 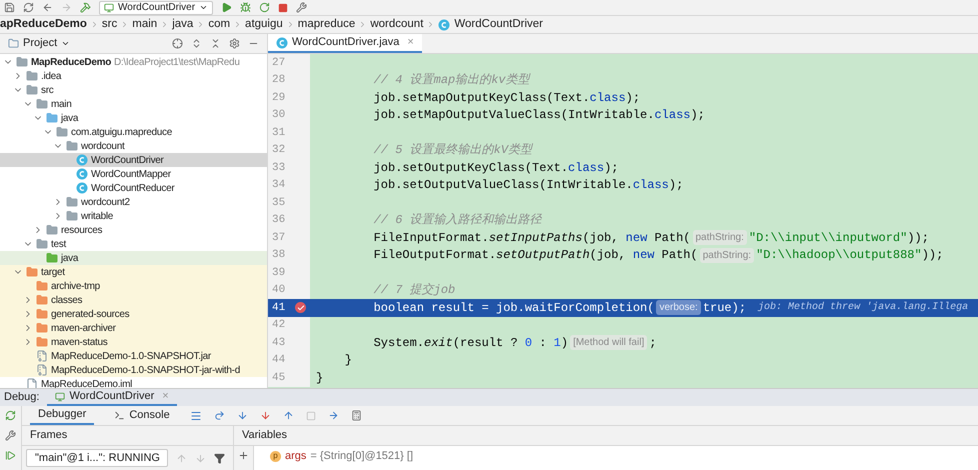 What do you see at coordinates (242, 415) in the screenshot?
I see `step-into-icon` at bounding box center [242, 415].